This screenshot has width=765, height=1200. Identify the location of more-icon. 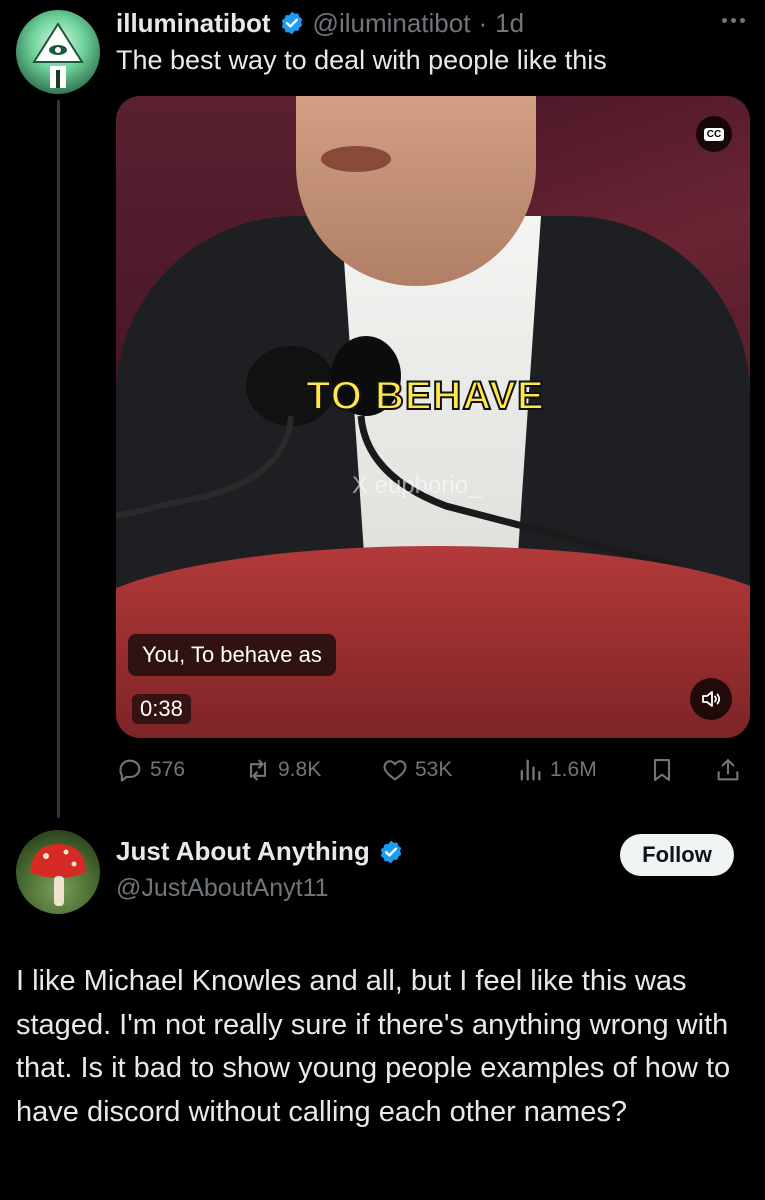
(733, 20).